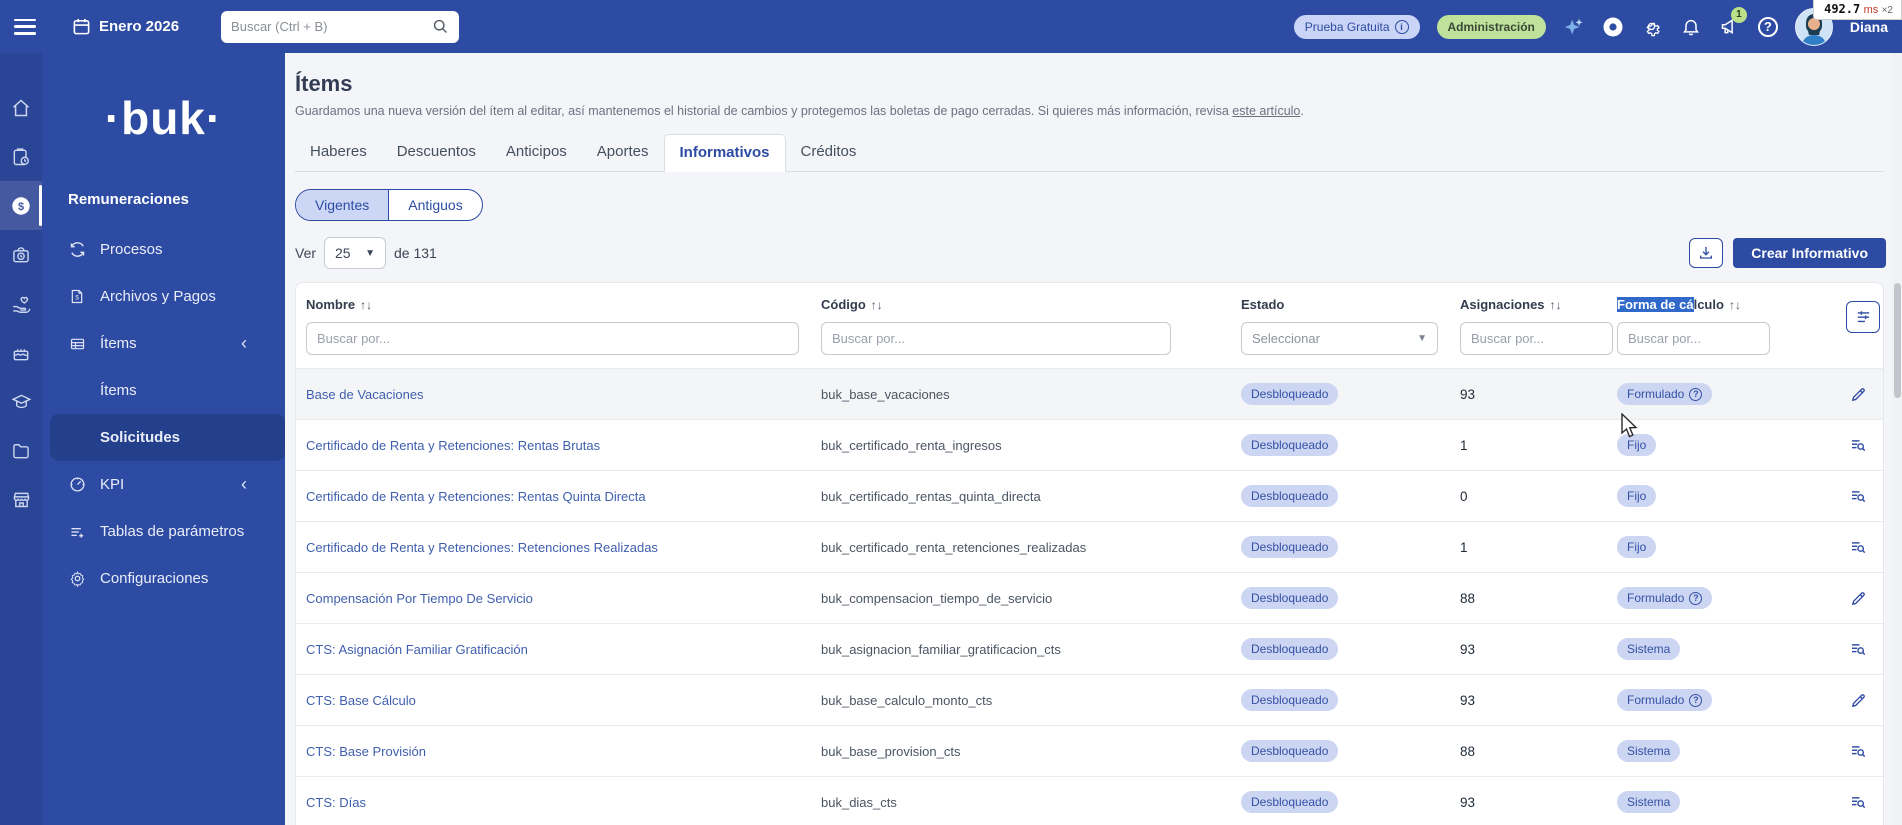 This screenshot has height=825, width=1902. I want to click on filter-forma-input, so click(1693, 338).